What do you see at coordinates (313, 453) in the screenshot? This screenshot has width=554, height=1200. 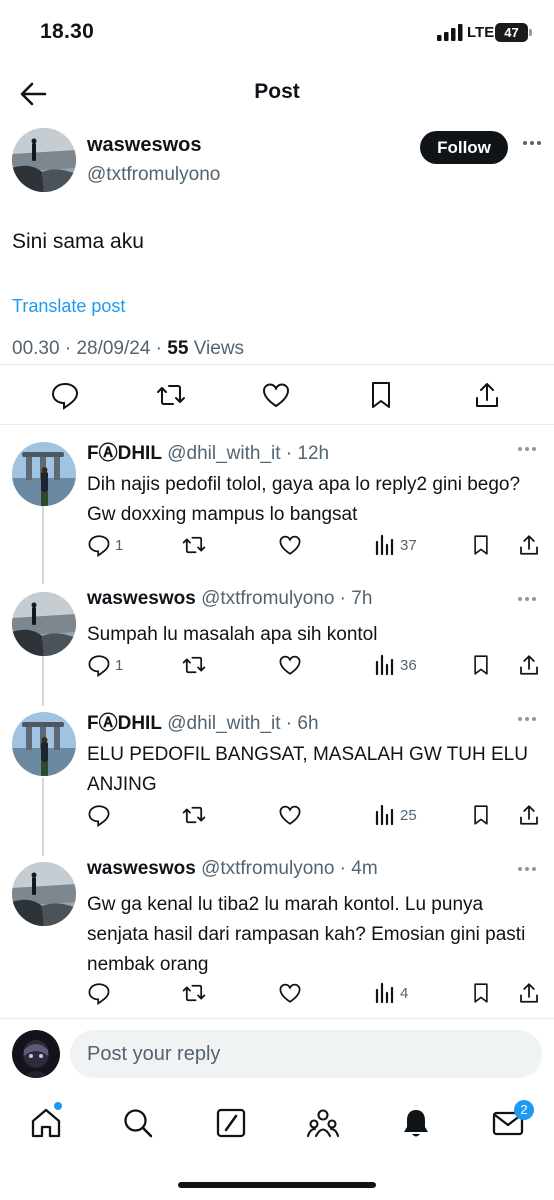 I see `reply-age: 12h` at bounding box center [313, 453].